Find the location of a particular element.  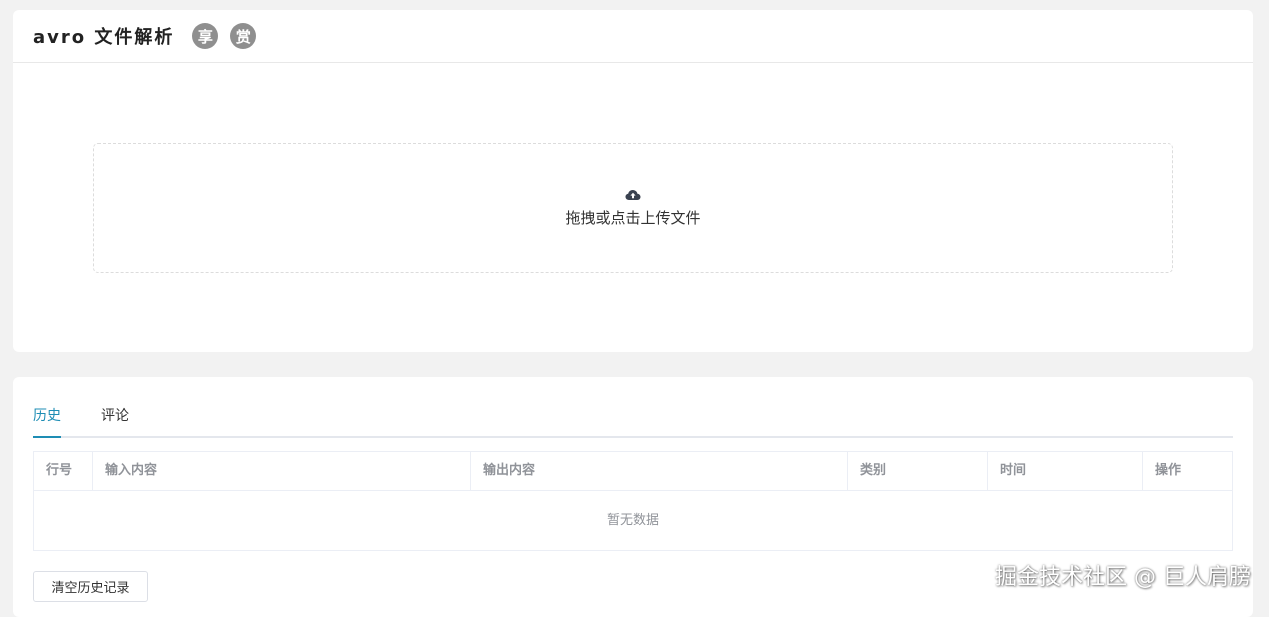

tab-history: 历史 is located at coordinates (47, 421).